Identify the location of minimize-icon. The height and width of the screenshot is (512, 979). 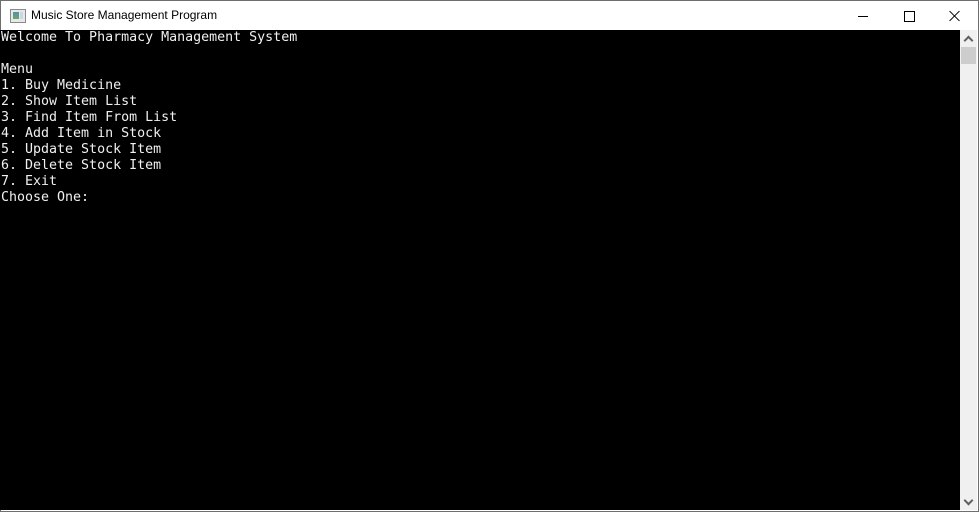
(863, 16).